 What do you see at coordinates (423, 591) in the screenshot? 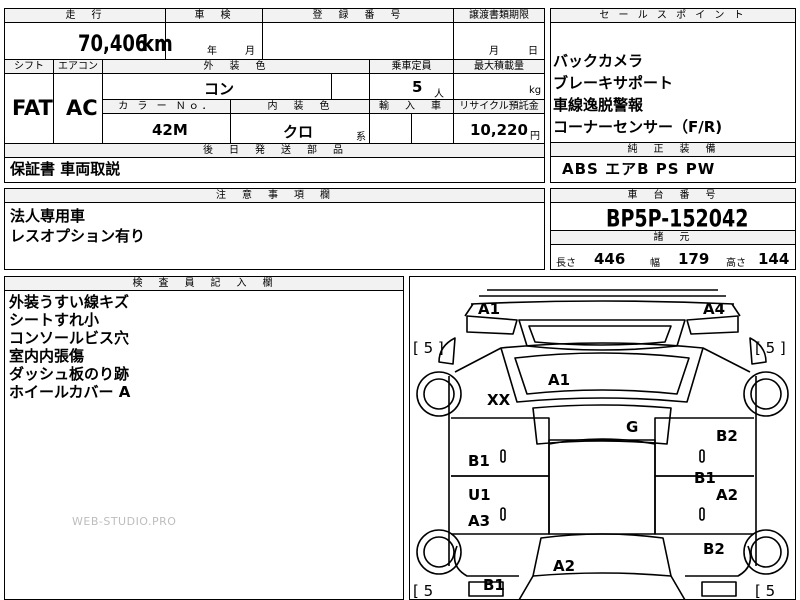
I see `tire-rear-left: [ 5` at bounding box center [423, 591].